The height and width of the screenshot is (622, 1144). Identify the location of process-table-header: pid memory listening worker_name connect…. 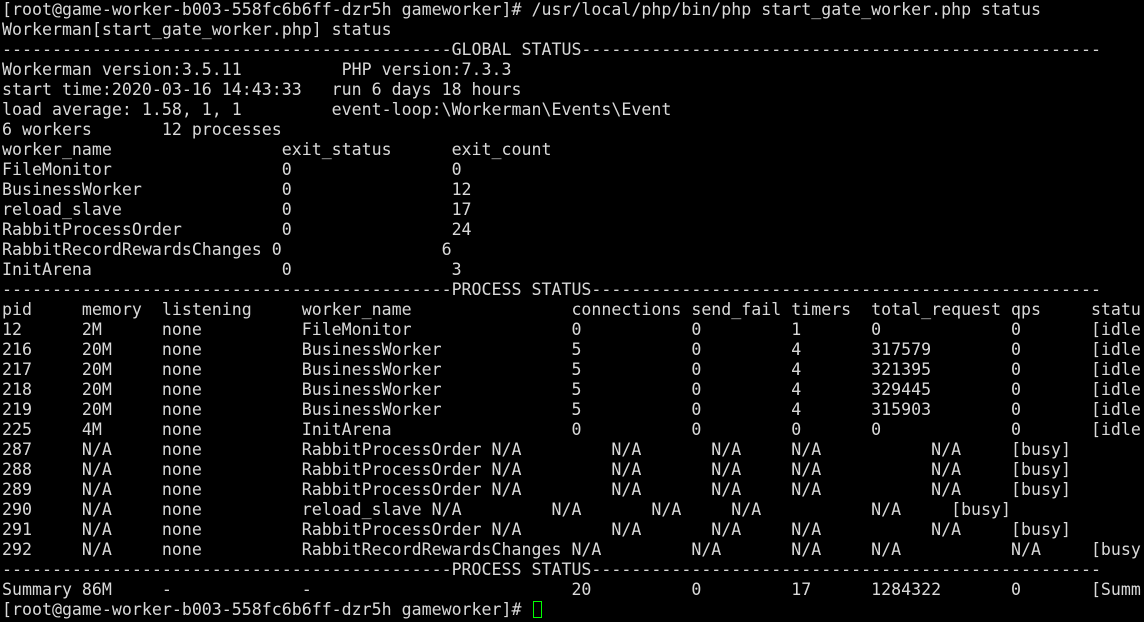
(572, 309).